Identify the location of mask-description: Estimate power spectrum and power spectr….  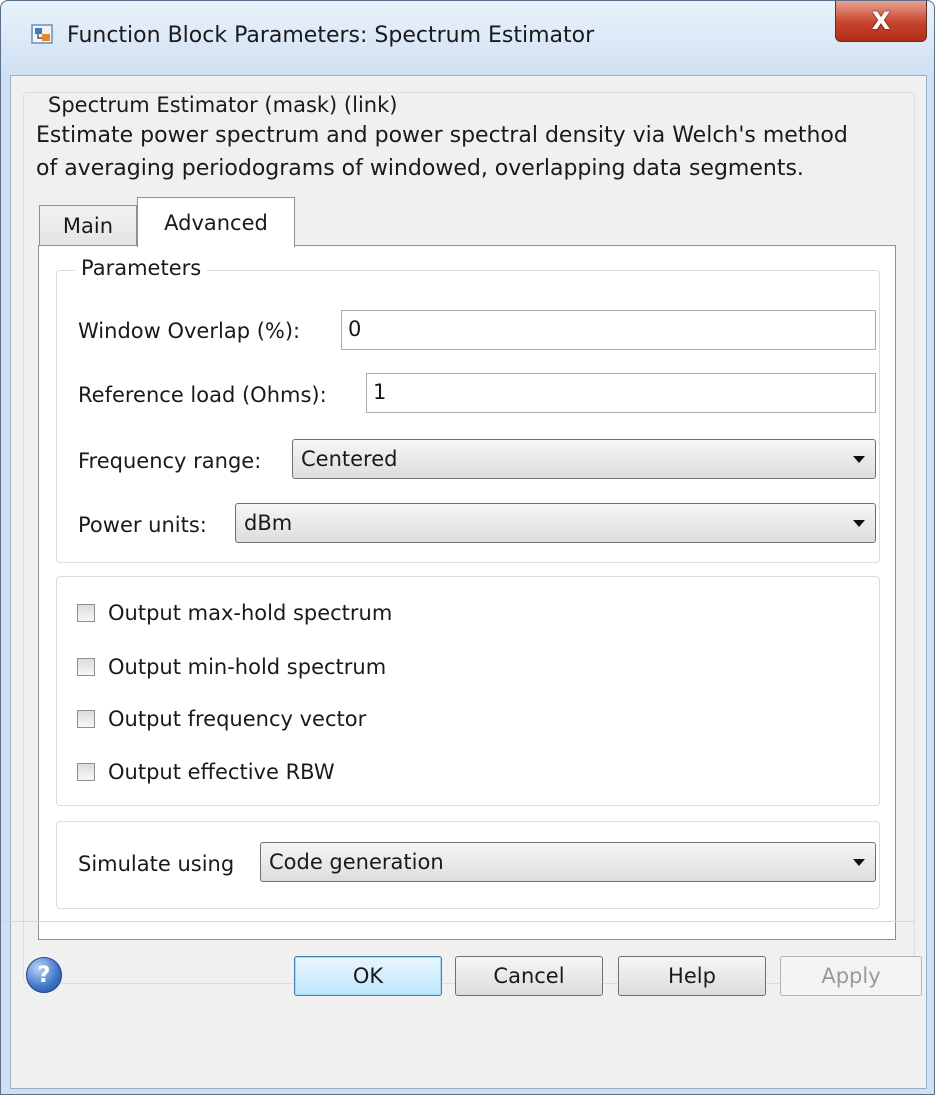
(471, 152).